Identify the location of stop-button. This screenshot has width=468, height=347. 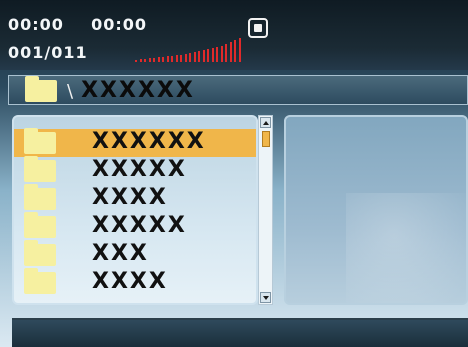
(258, 28).